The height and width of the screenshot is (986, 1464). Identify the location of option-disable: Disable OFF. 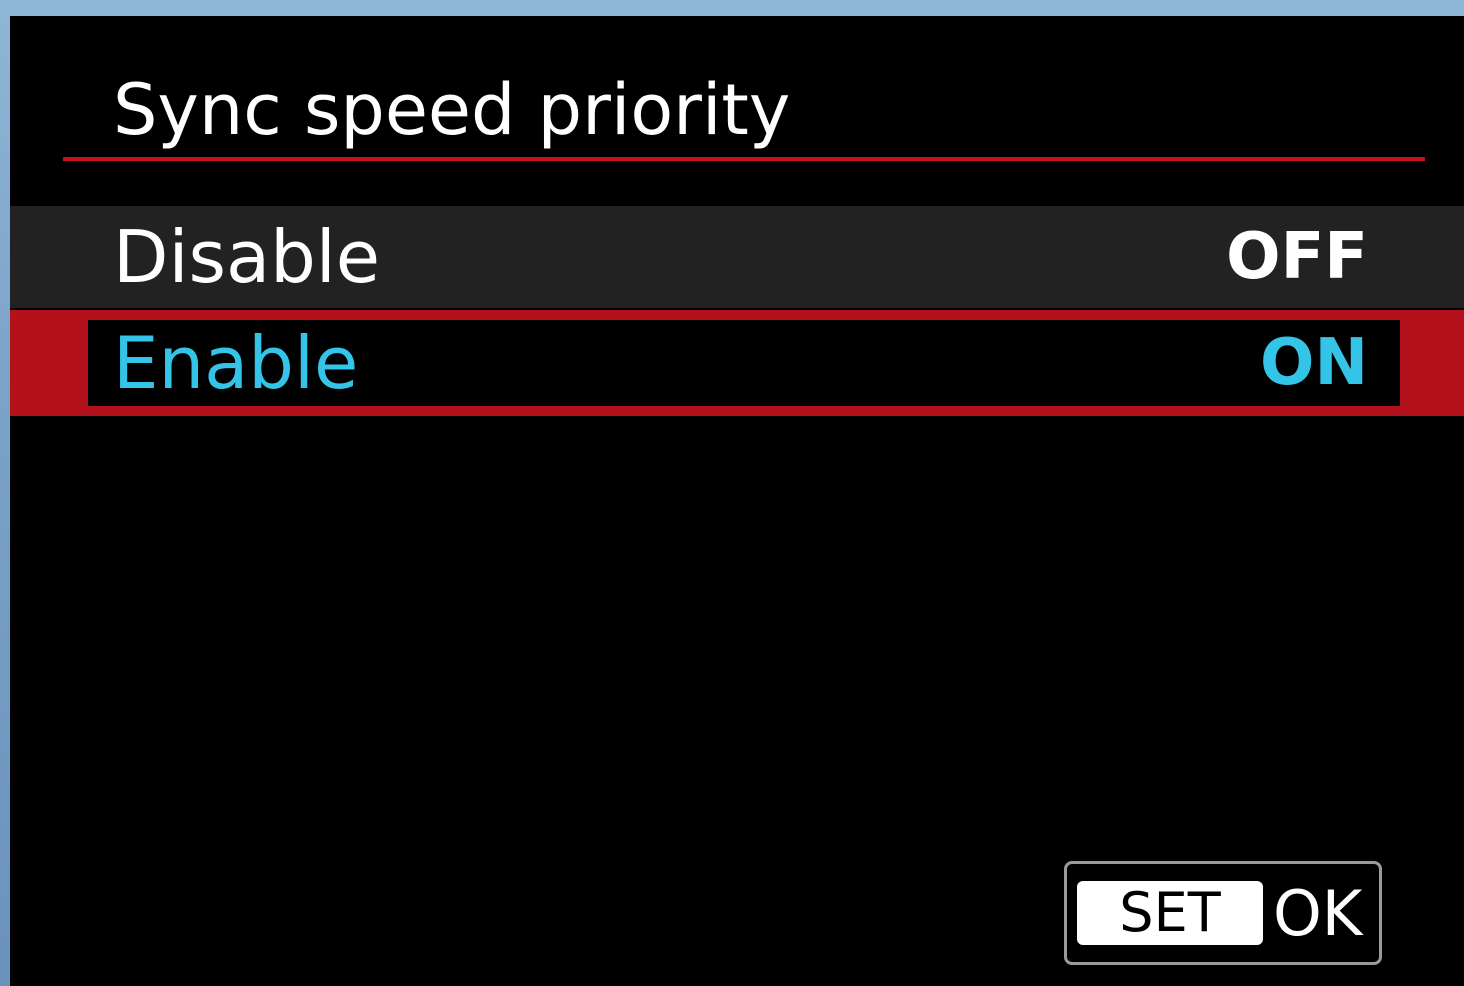
(737, 257).